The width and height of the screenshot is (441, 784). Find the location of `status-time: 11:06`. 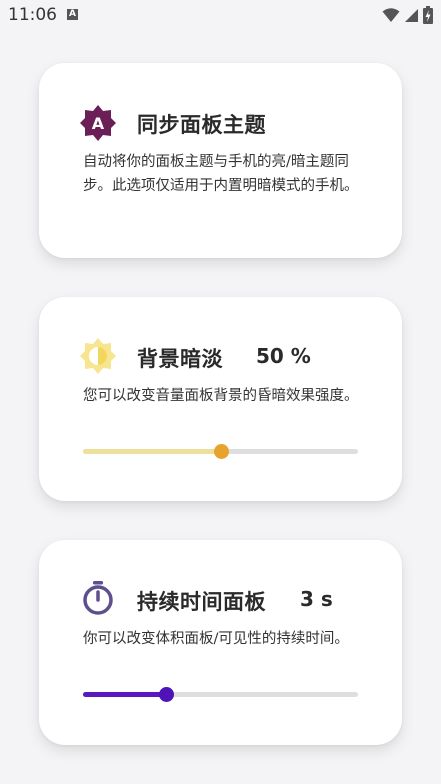

status-time: 11:06 is located at coordinates (32, 15).